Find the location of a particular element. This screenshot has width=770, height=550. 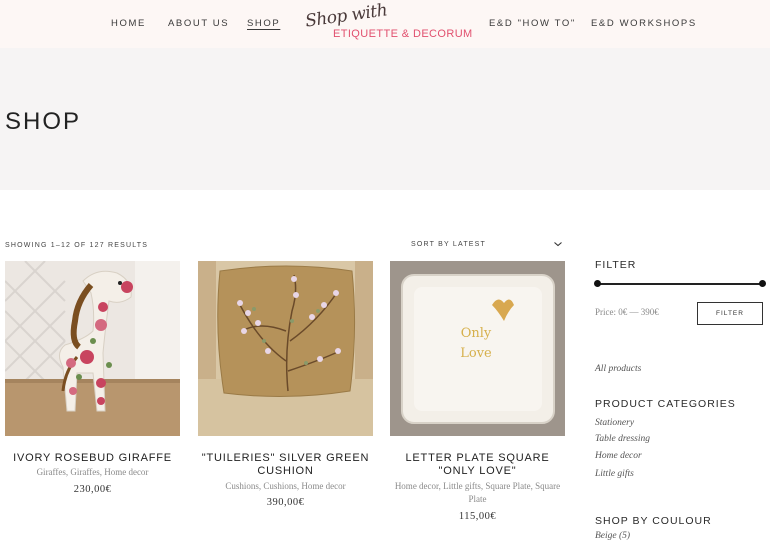

product-title-plate: LETTER PLATE SQUARE "ONLY LOVE" is located at coordinates (477, 465).